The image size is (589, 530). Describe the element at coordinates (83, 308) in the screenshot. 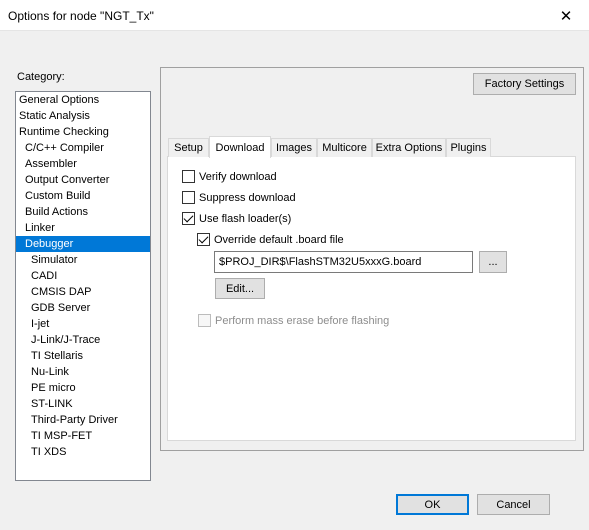

I see `category-item: GDB Server` at that location.